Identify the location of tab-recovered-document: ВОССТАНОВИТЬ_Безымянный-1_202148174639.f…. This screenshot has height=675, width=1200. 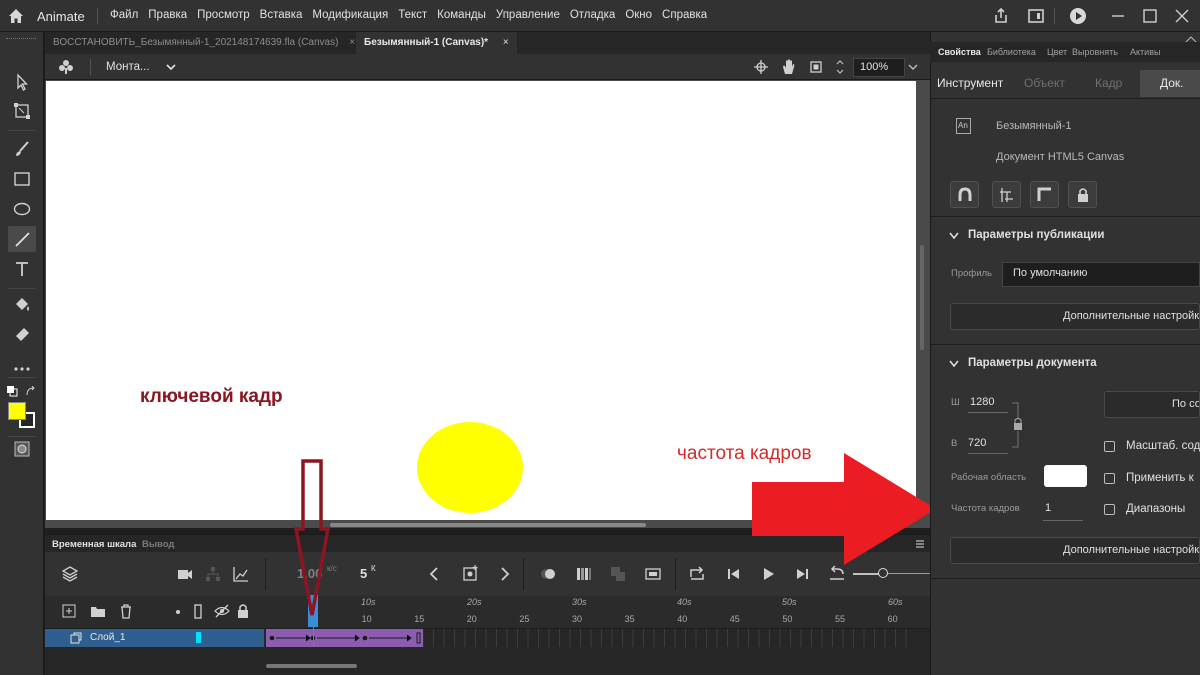
(204, 43).